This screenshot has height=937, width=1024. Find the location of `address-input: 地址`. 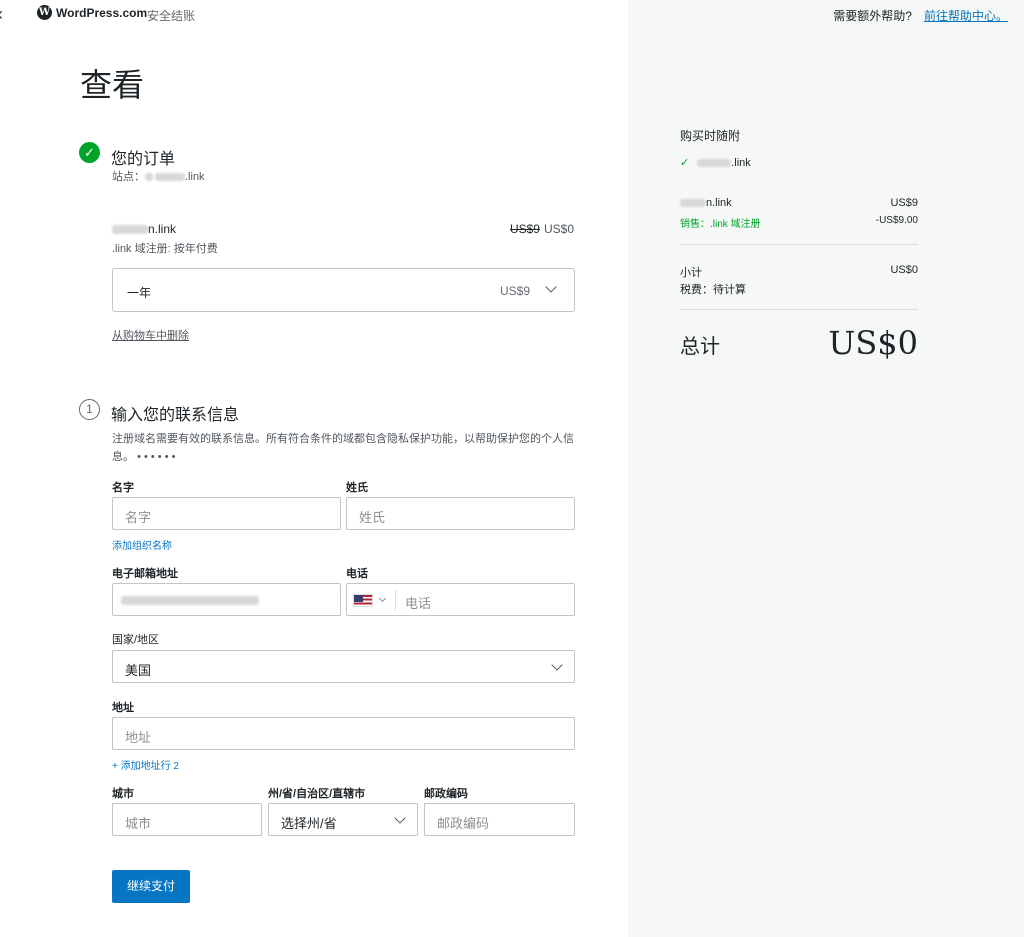

address-input: 地址 is located at coordinates (343, 733).